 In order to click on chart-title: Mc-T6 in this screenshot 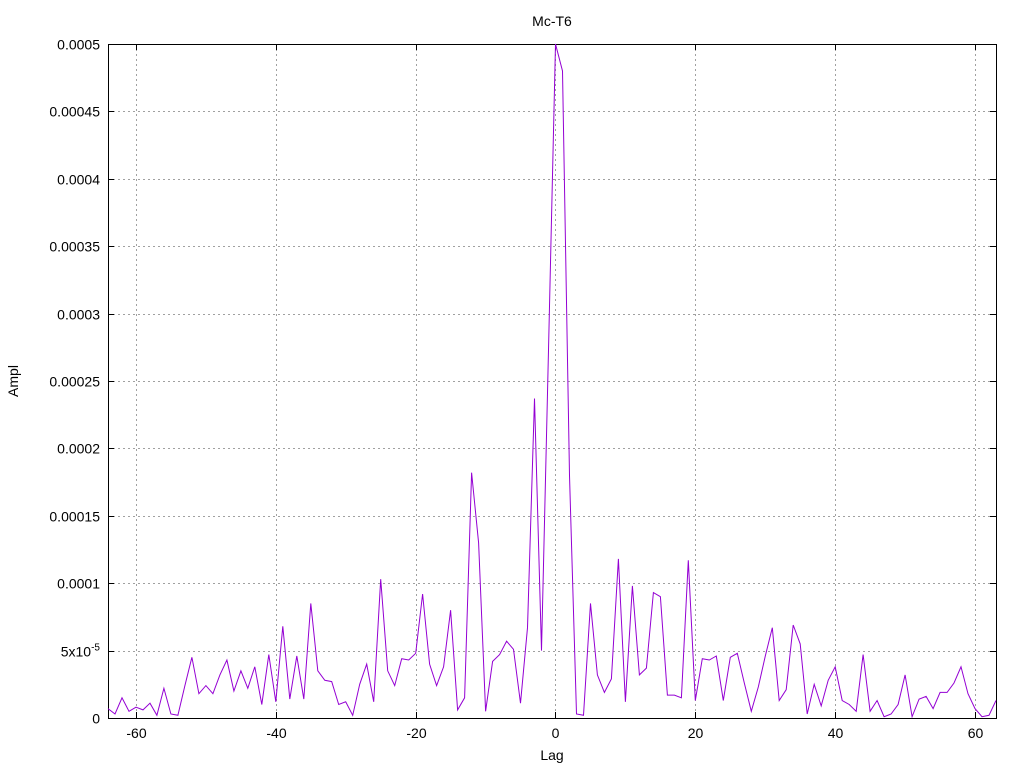, I will do `click(552, 21)`.